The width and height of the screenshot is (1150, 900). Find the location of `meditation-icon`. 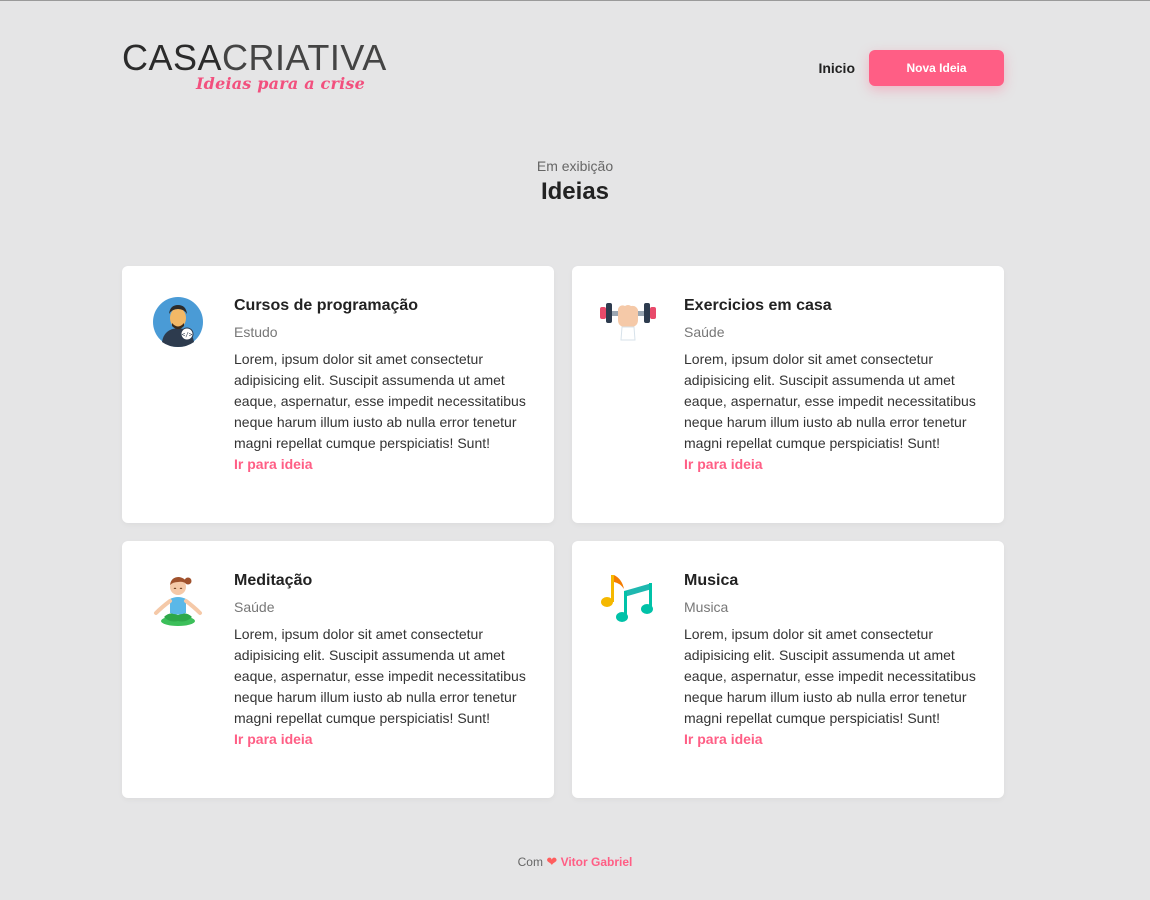

meditation-icon is located at coordinates (178, 598).